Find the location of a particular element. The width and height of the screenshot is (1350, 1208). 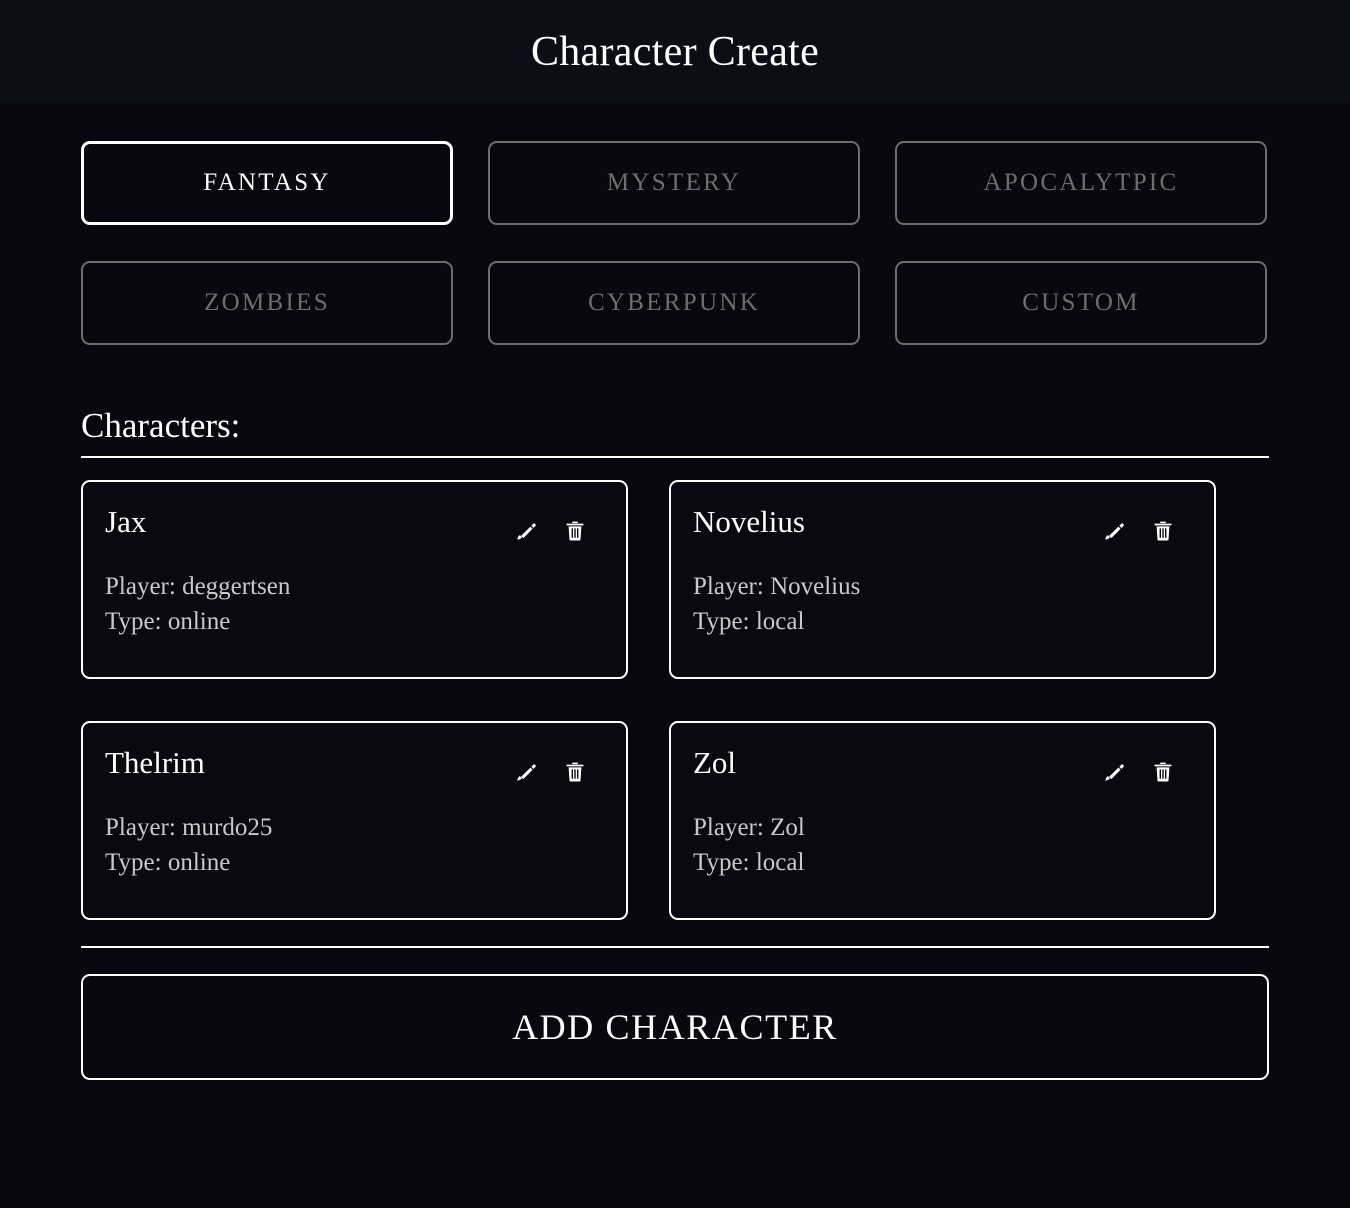

genre-button-cyberpunk: CYBERPUNK is located at coordinates (674, 303).